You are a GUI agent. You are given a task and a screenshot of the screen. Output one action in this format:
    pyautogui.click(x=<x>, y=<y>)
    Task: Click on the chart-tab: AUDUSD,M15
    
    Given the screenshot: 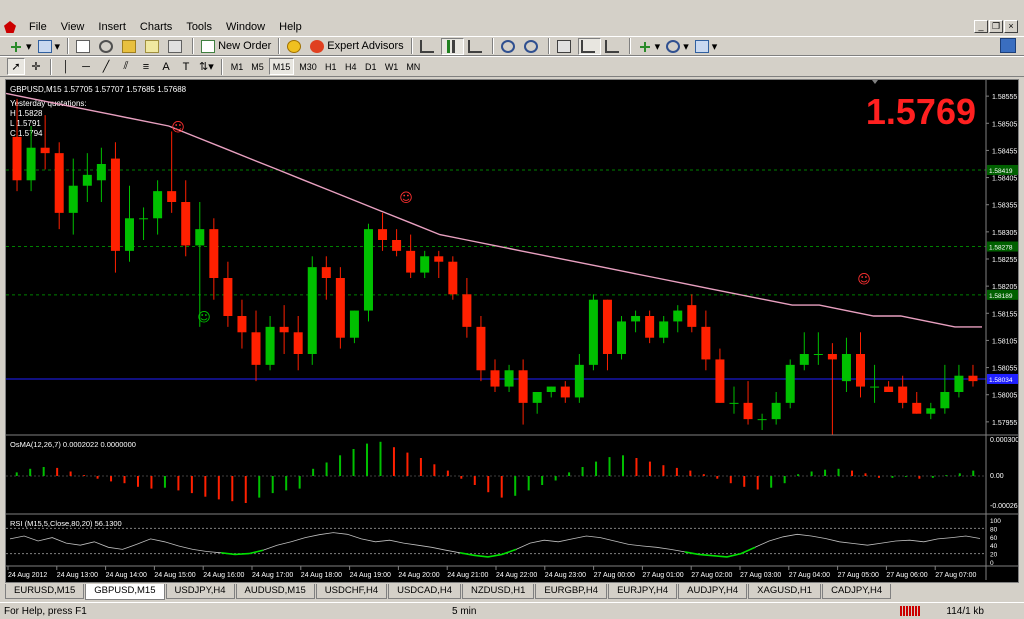 What is the action you would take?
    pyautogui.click(x=275, y=591)
    